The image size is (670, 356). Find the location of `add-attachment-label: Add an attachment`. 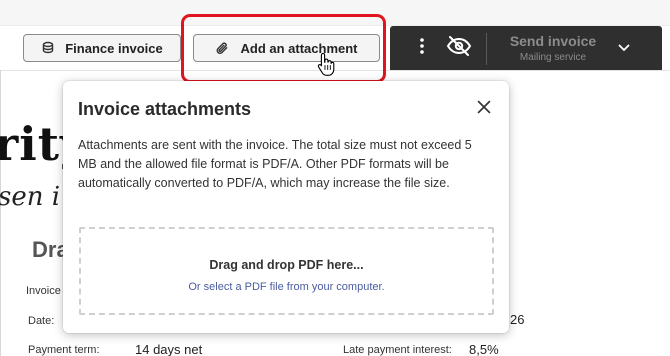

add-attachment-label: Add an attachment is located at coordinates (299, 48).